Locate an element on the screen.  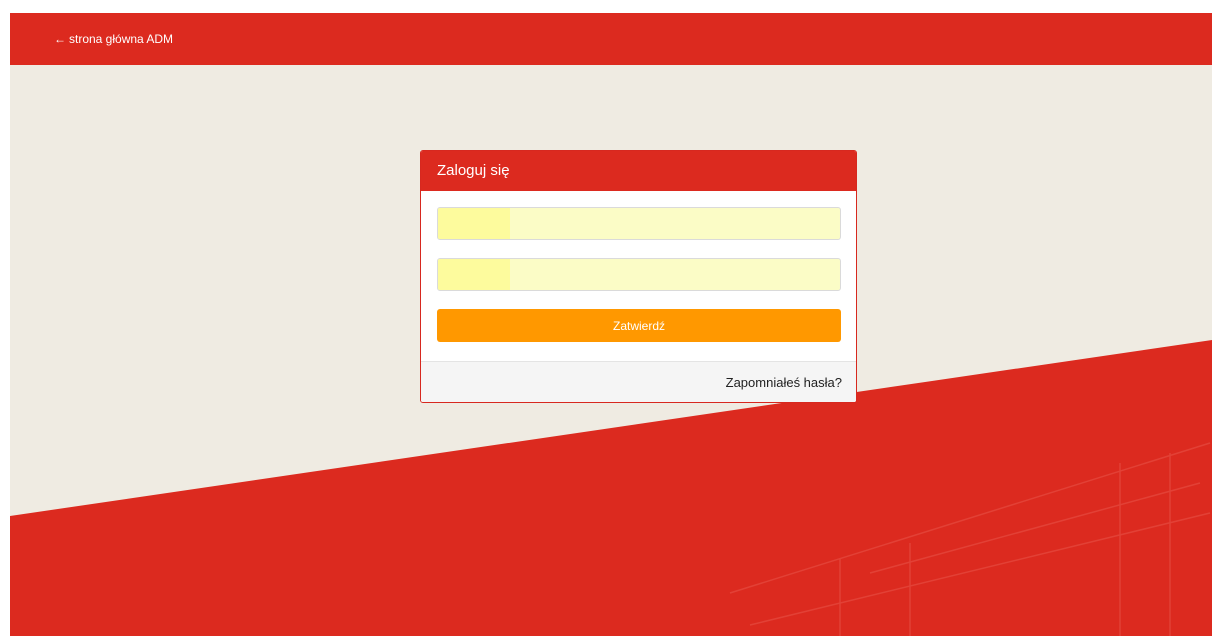
login-input is located at coordinates (639, 223).